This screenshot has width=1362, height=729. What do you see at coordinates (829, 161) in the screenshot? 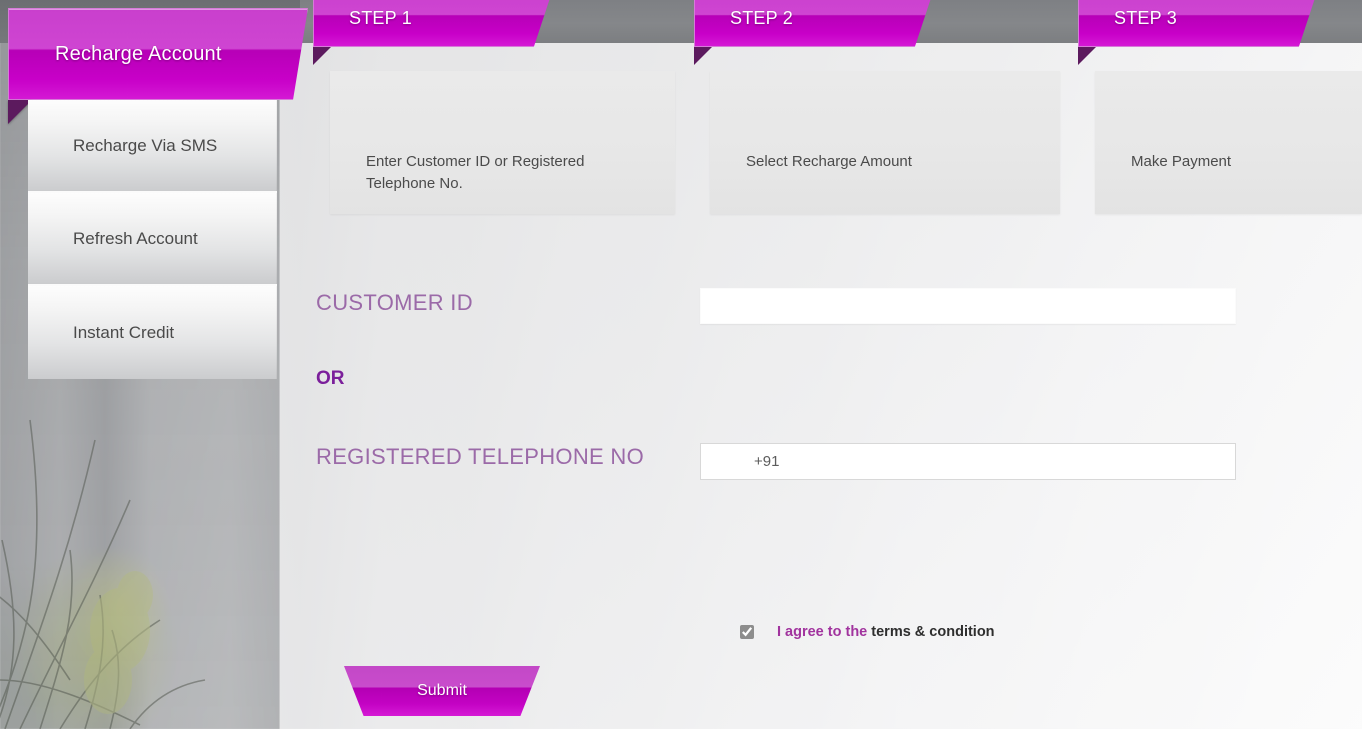
I see `step-2-description: Select Recharge Amount` at bounding box center [829, 161].